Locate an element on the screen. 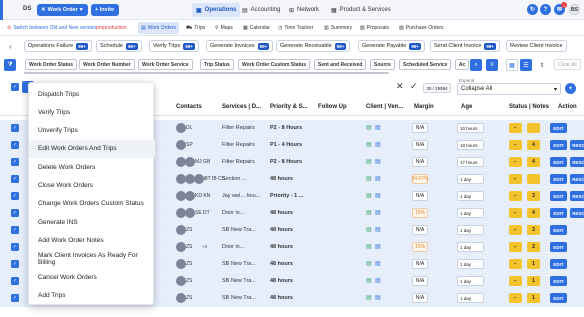  sliders-icon: ≡ is located at coordinates (492, 65).